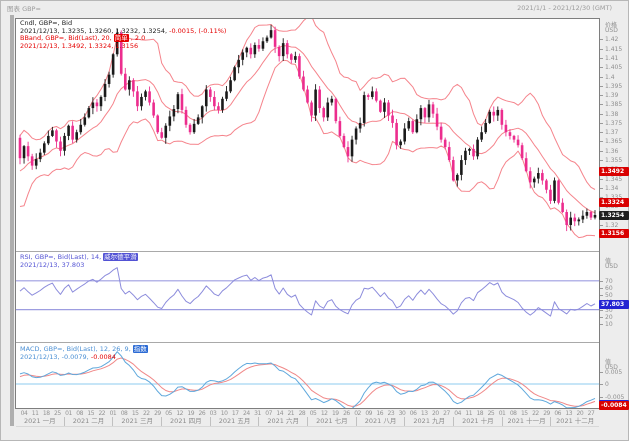 The image size is (629, 441). I want to click on macd-line, so click(307, 379).